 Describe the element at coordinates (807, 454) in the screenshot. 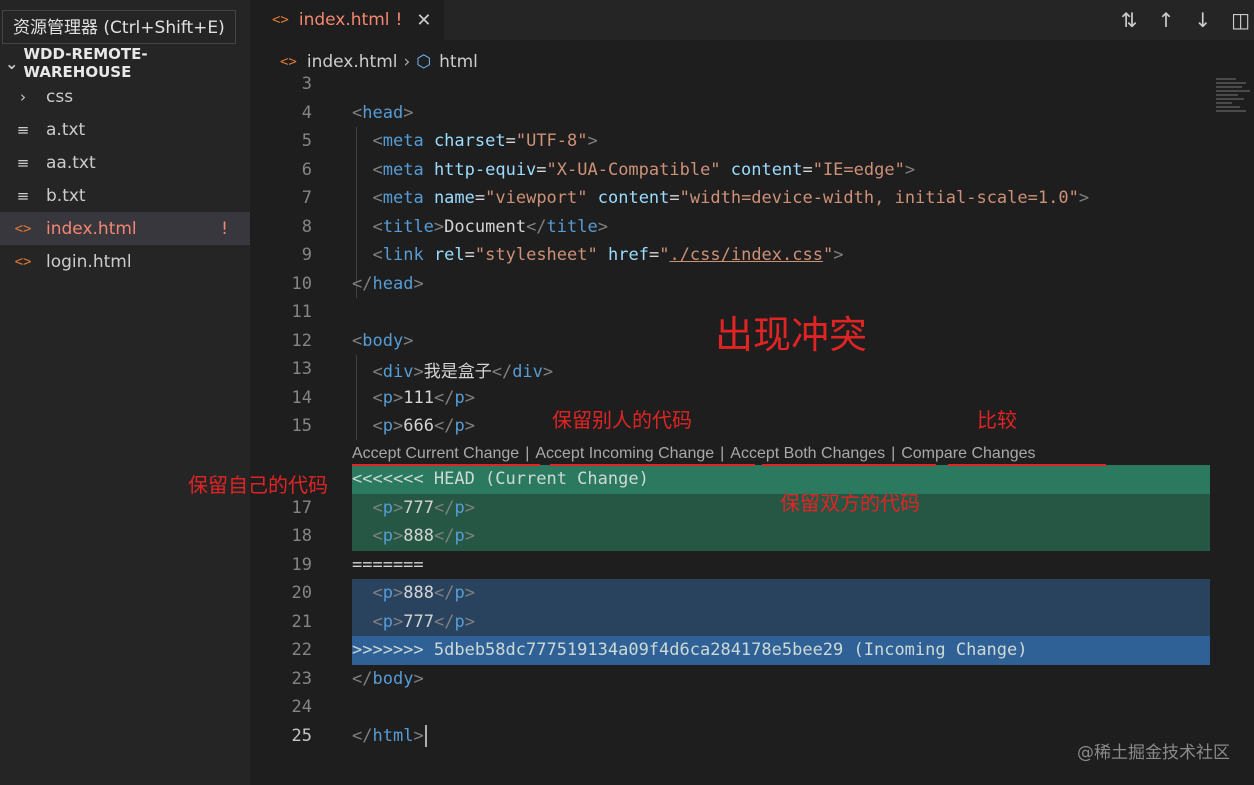

I see `accept-both-changes-button: Accept Both Changes` at that location.